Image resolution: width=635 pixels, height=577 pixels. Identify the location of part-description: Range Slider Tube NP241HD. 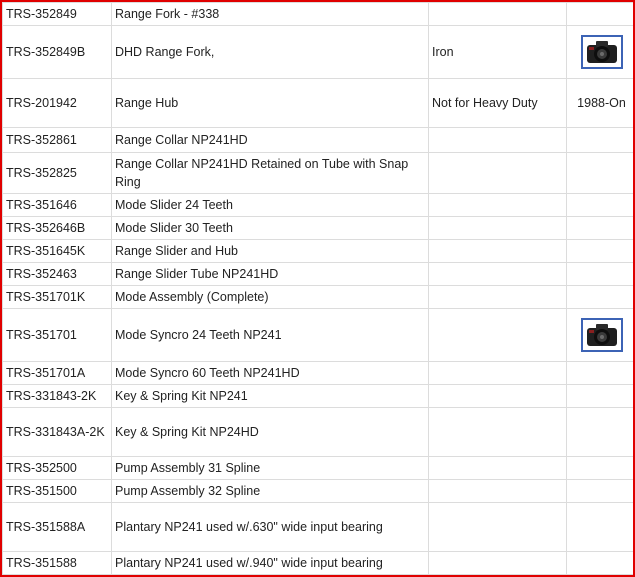
(270, 274).